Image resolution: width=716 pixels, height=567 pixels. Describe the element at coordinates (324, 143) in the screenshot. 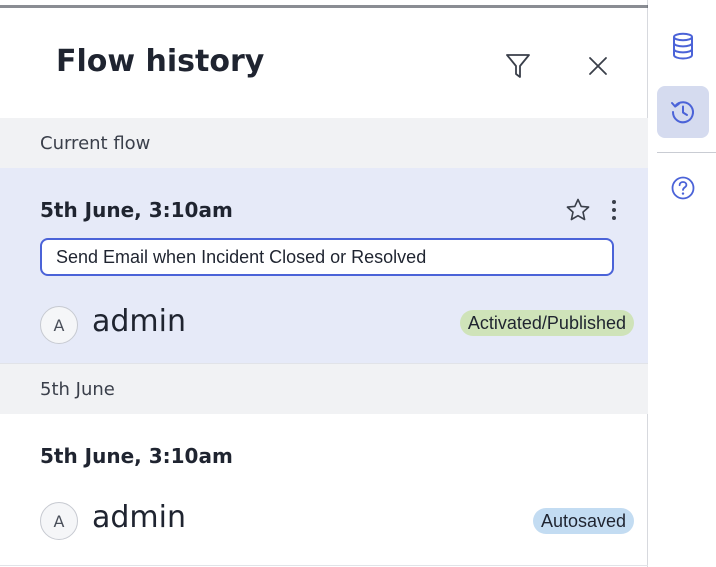

I see `section-header-current-flow: Current flow` at that location.